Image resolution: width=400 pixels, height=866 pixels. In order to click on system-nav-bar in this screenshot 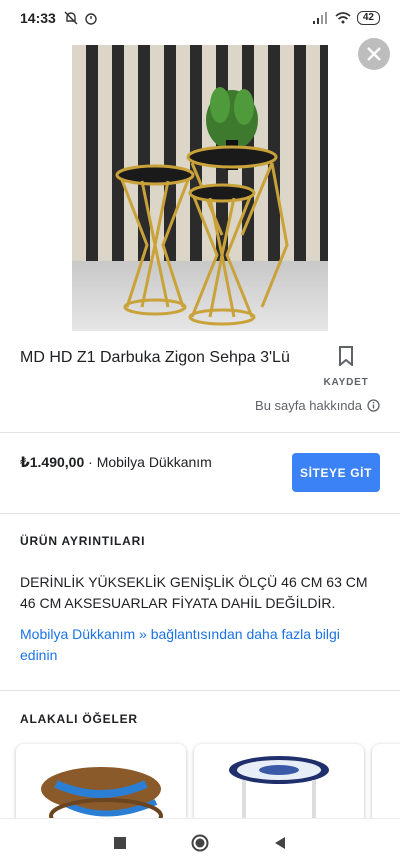, I will do `click(200, 842)`.